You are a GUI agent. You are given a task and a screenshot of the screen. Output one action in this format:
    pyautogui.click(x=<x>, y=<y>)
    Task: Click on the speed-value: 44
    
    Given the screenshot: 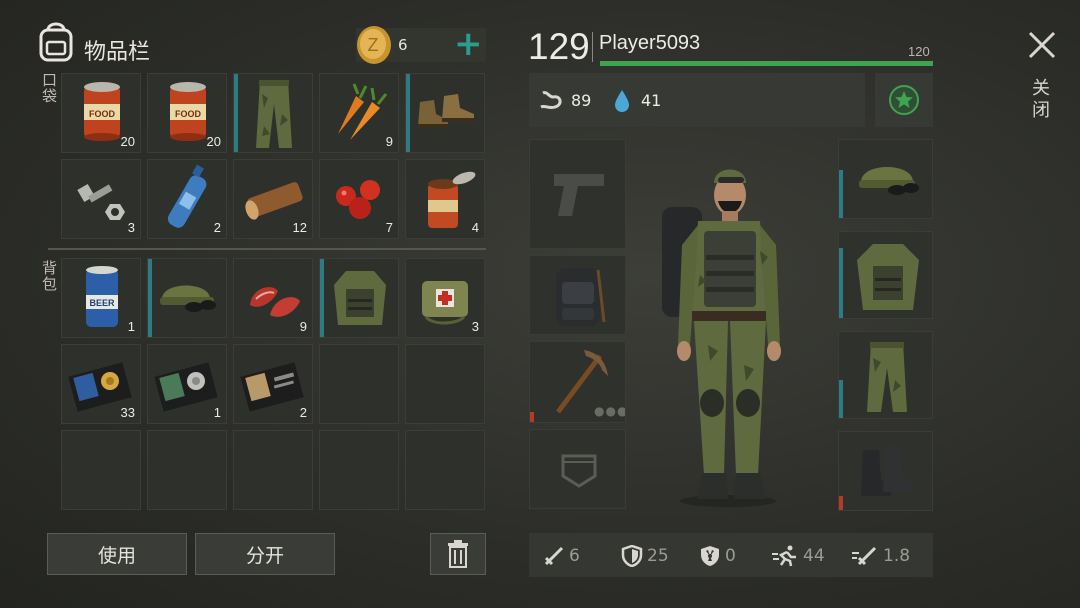 What is the action you would take?
    pyautogui.click(x=814, y=556)
    